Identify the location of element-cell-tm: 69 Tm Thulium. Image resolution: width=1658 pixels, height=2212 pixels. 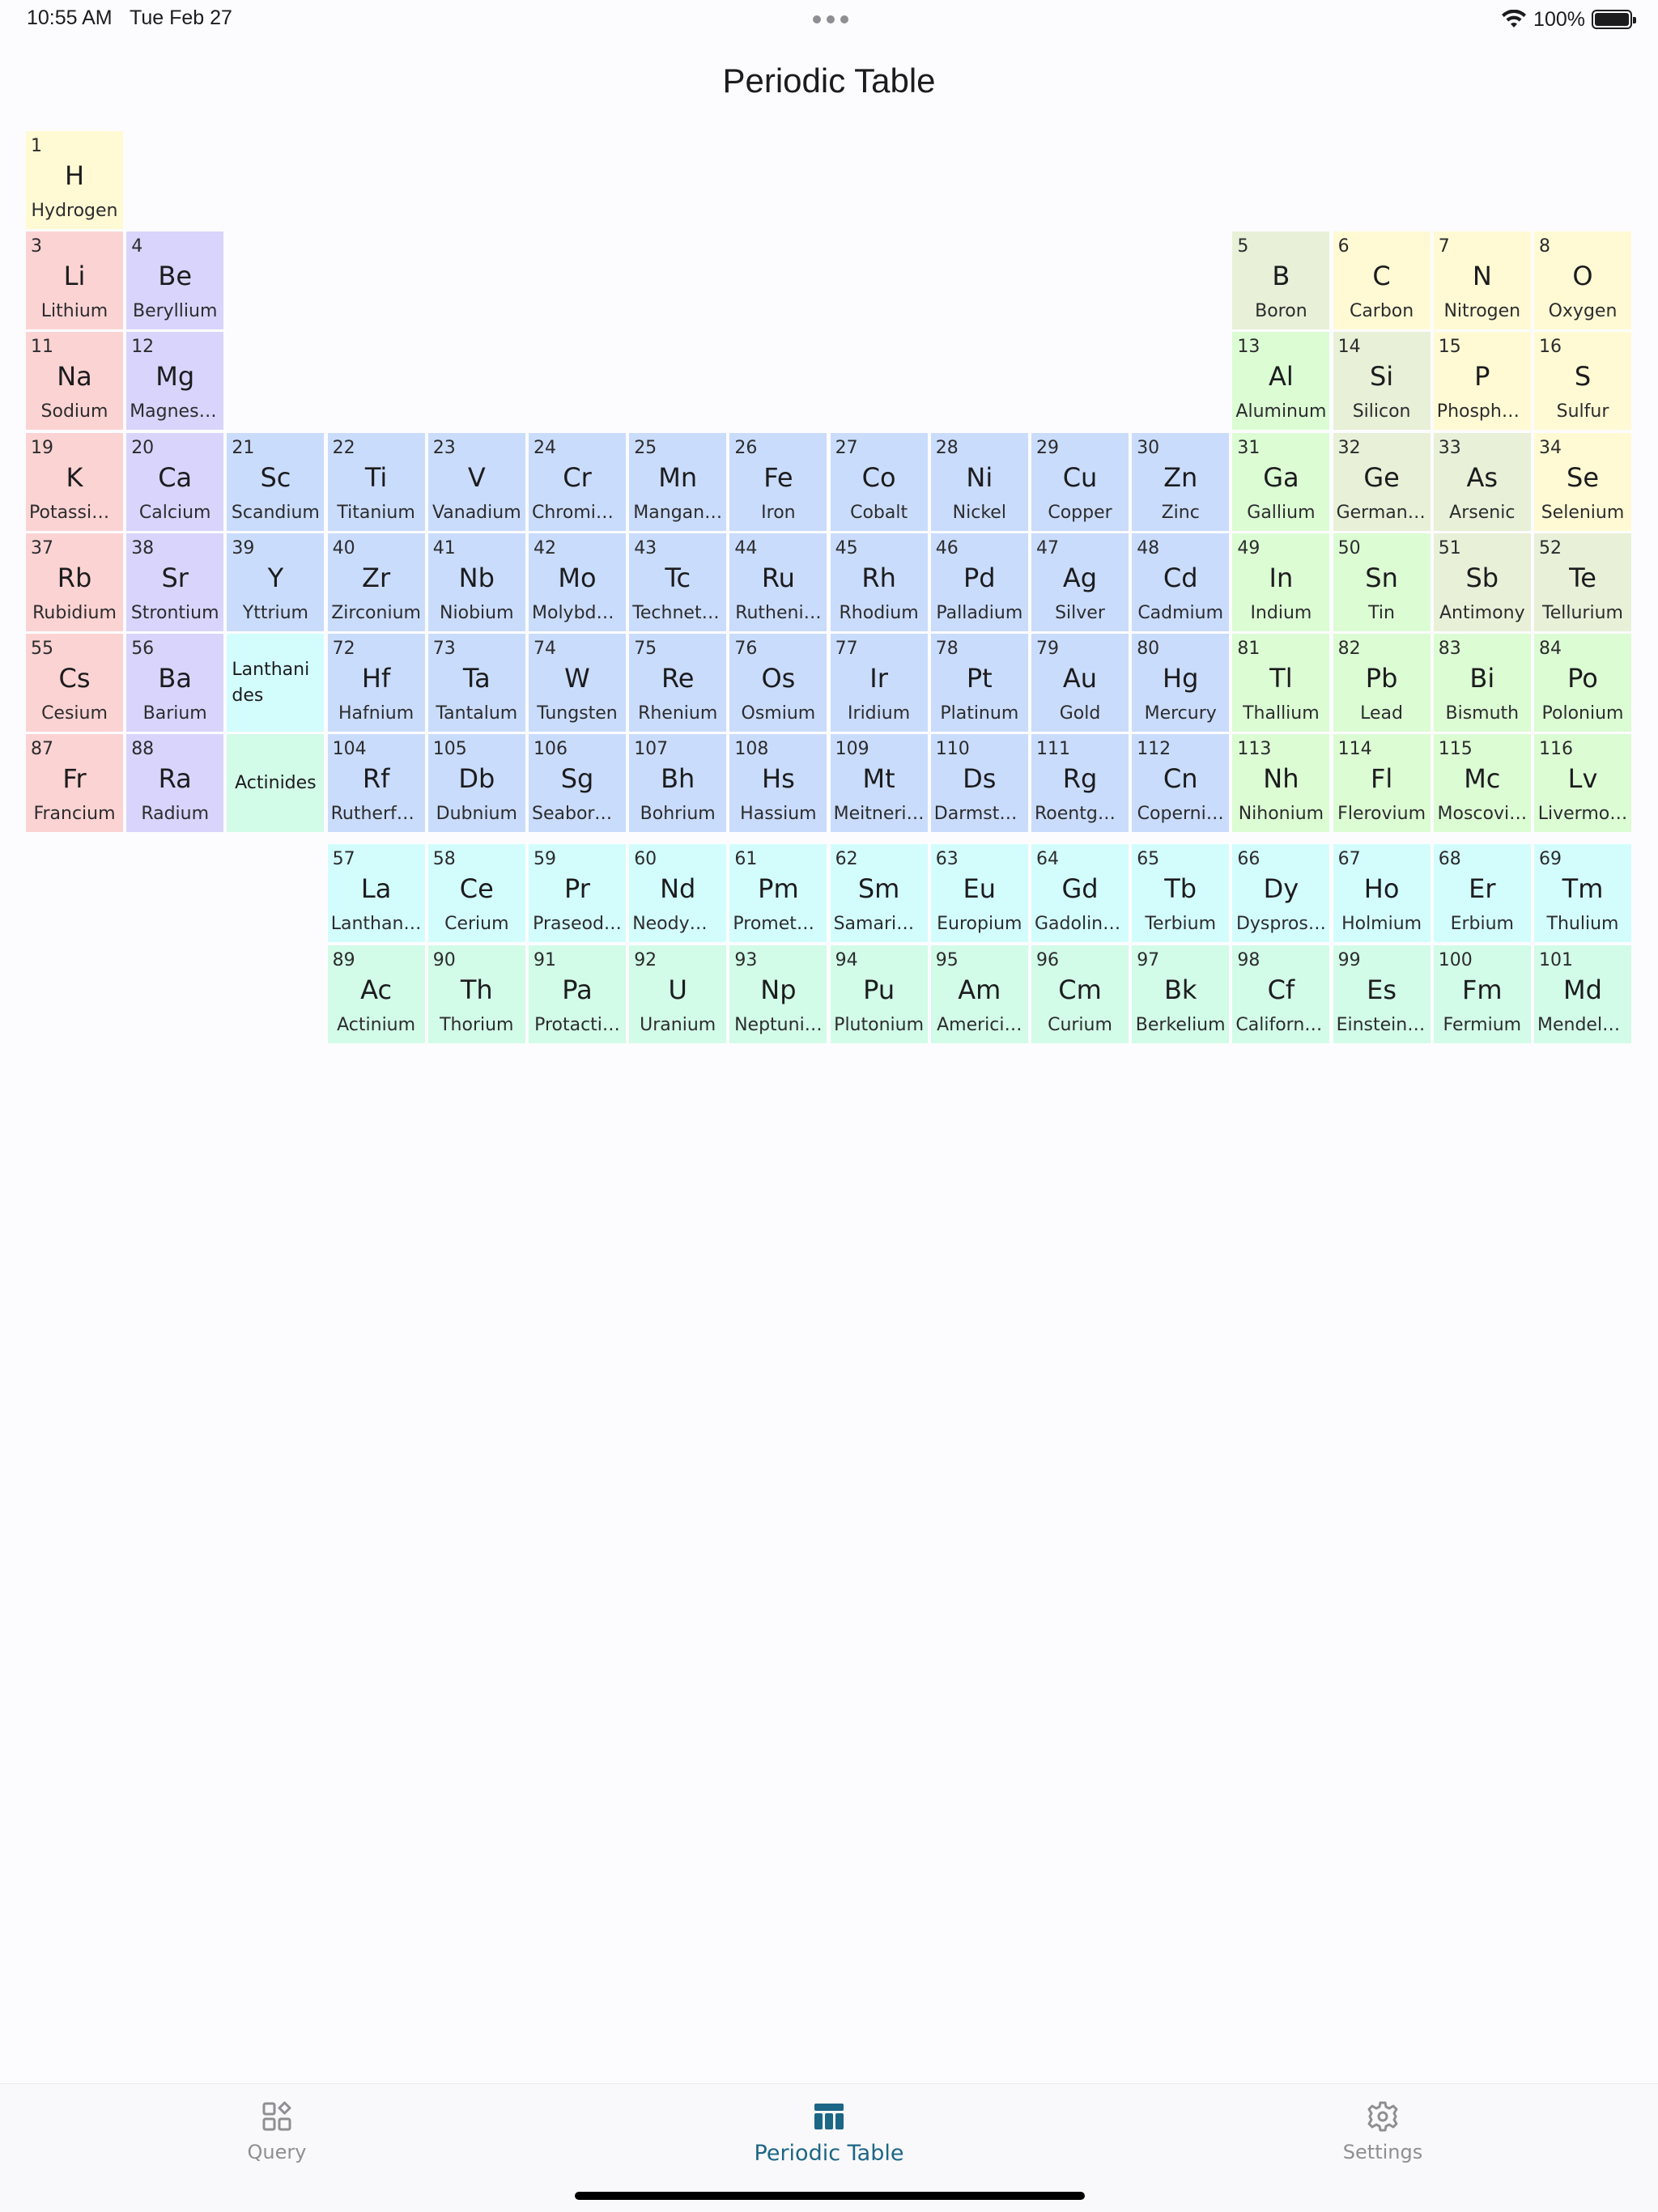
(1582, 893).